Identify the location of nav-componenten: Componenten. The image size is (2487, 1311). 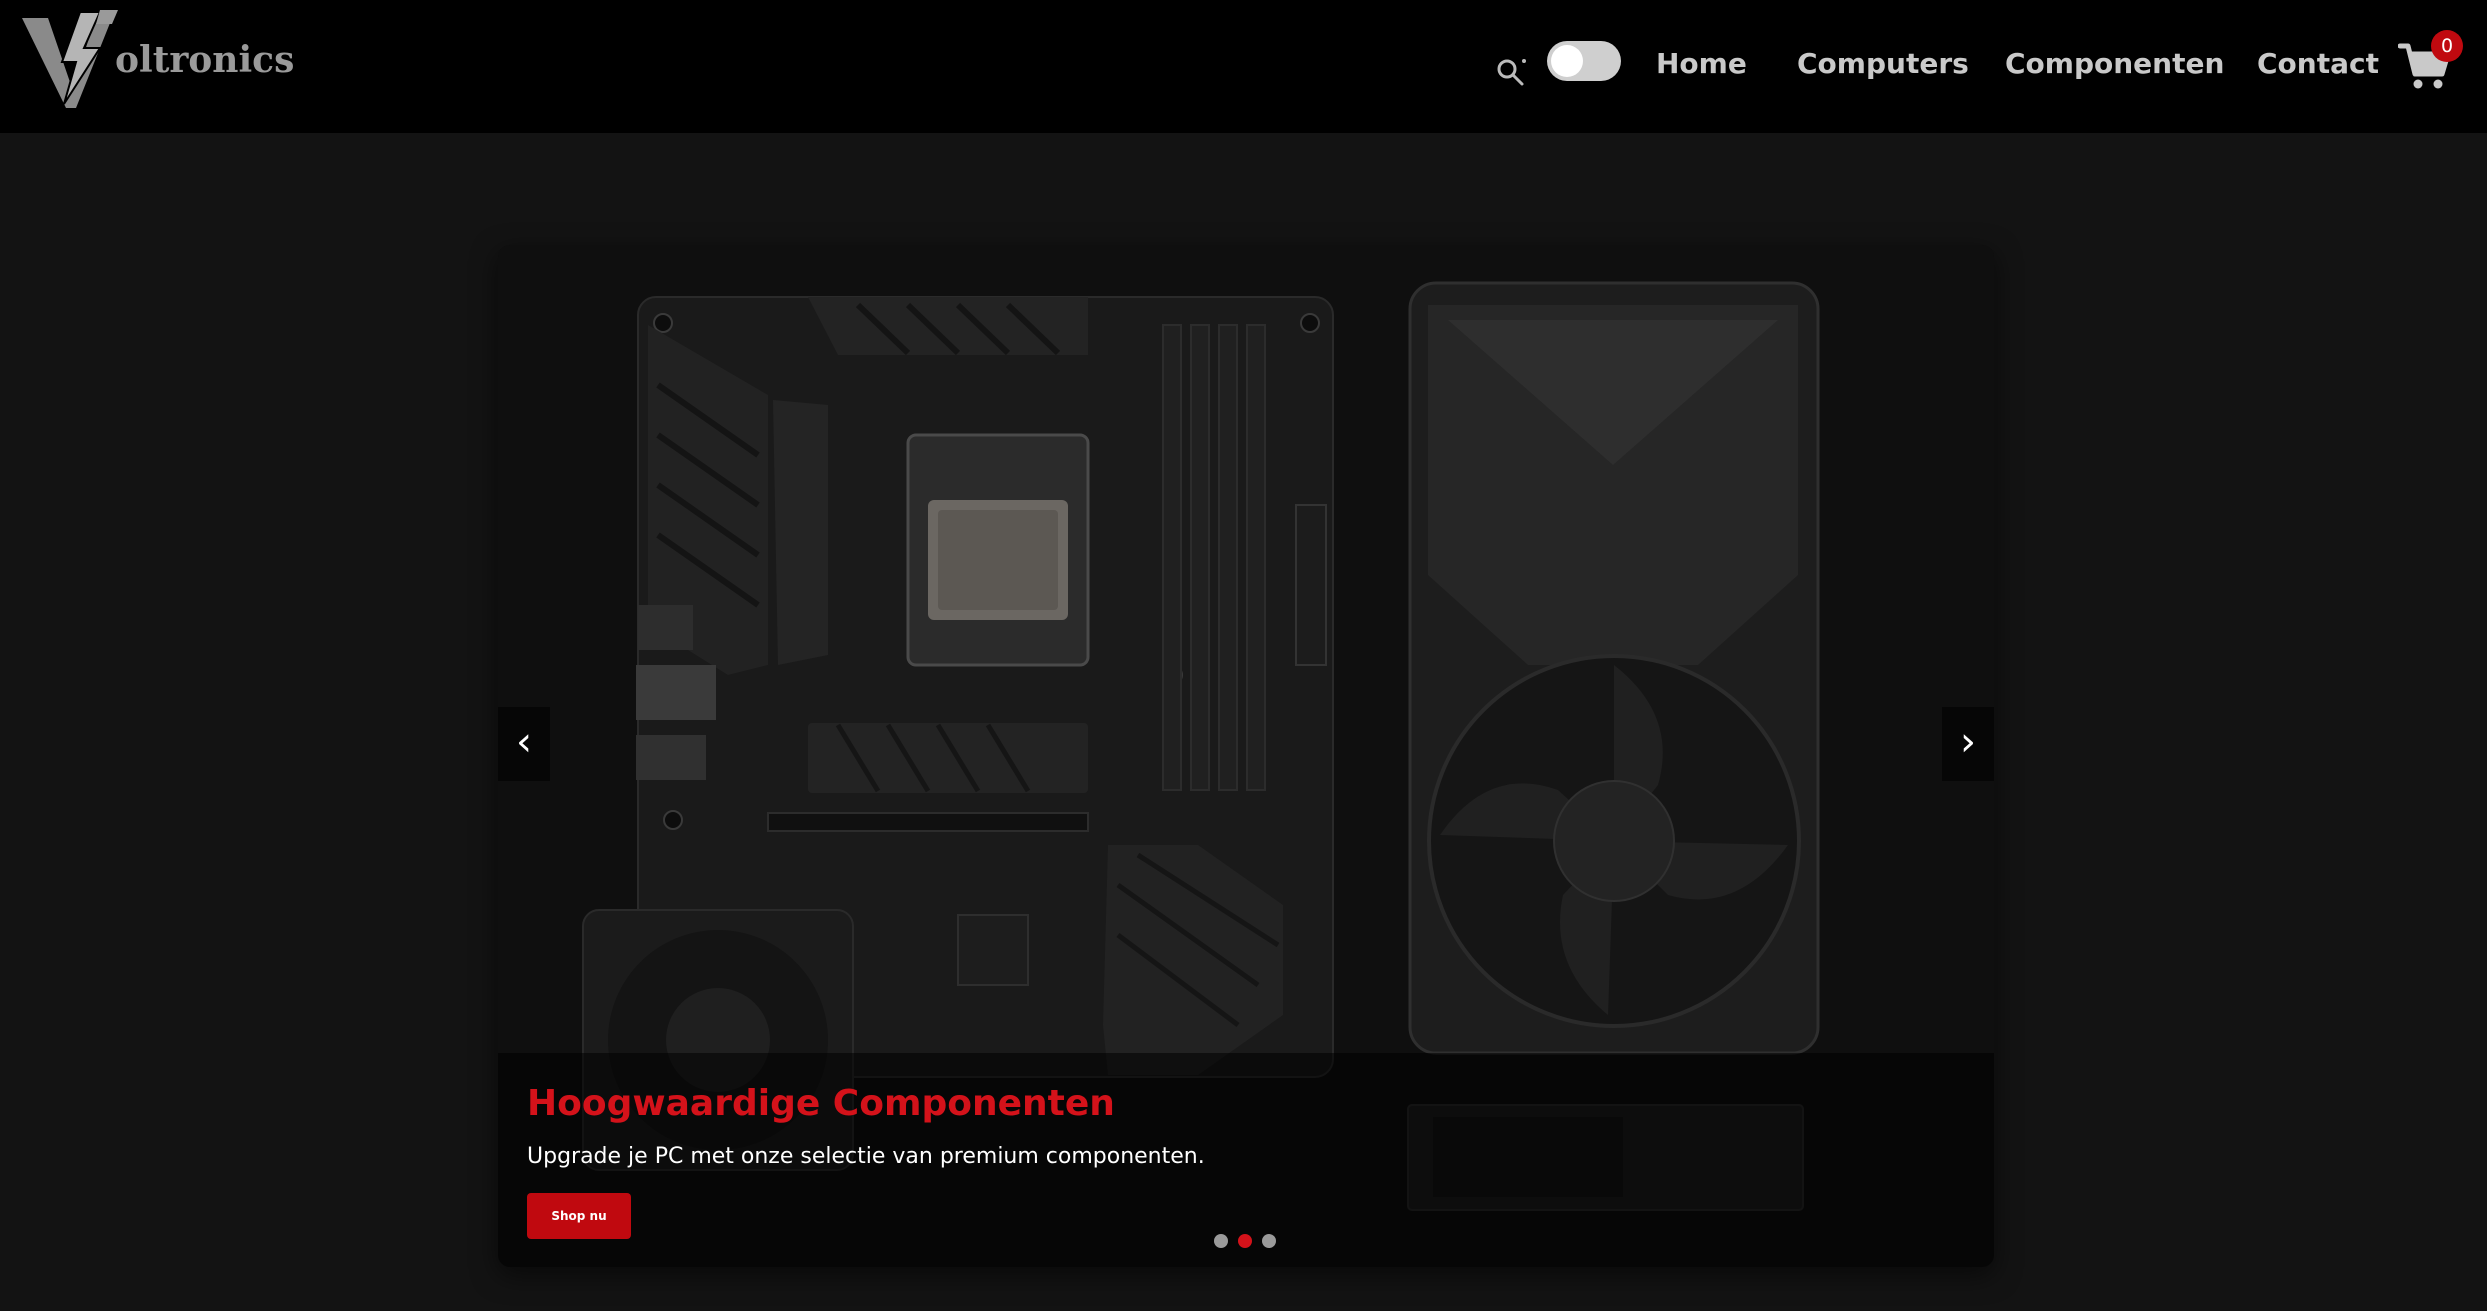
(2114, 64).